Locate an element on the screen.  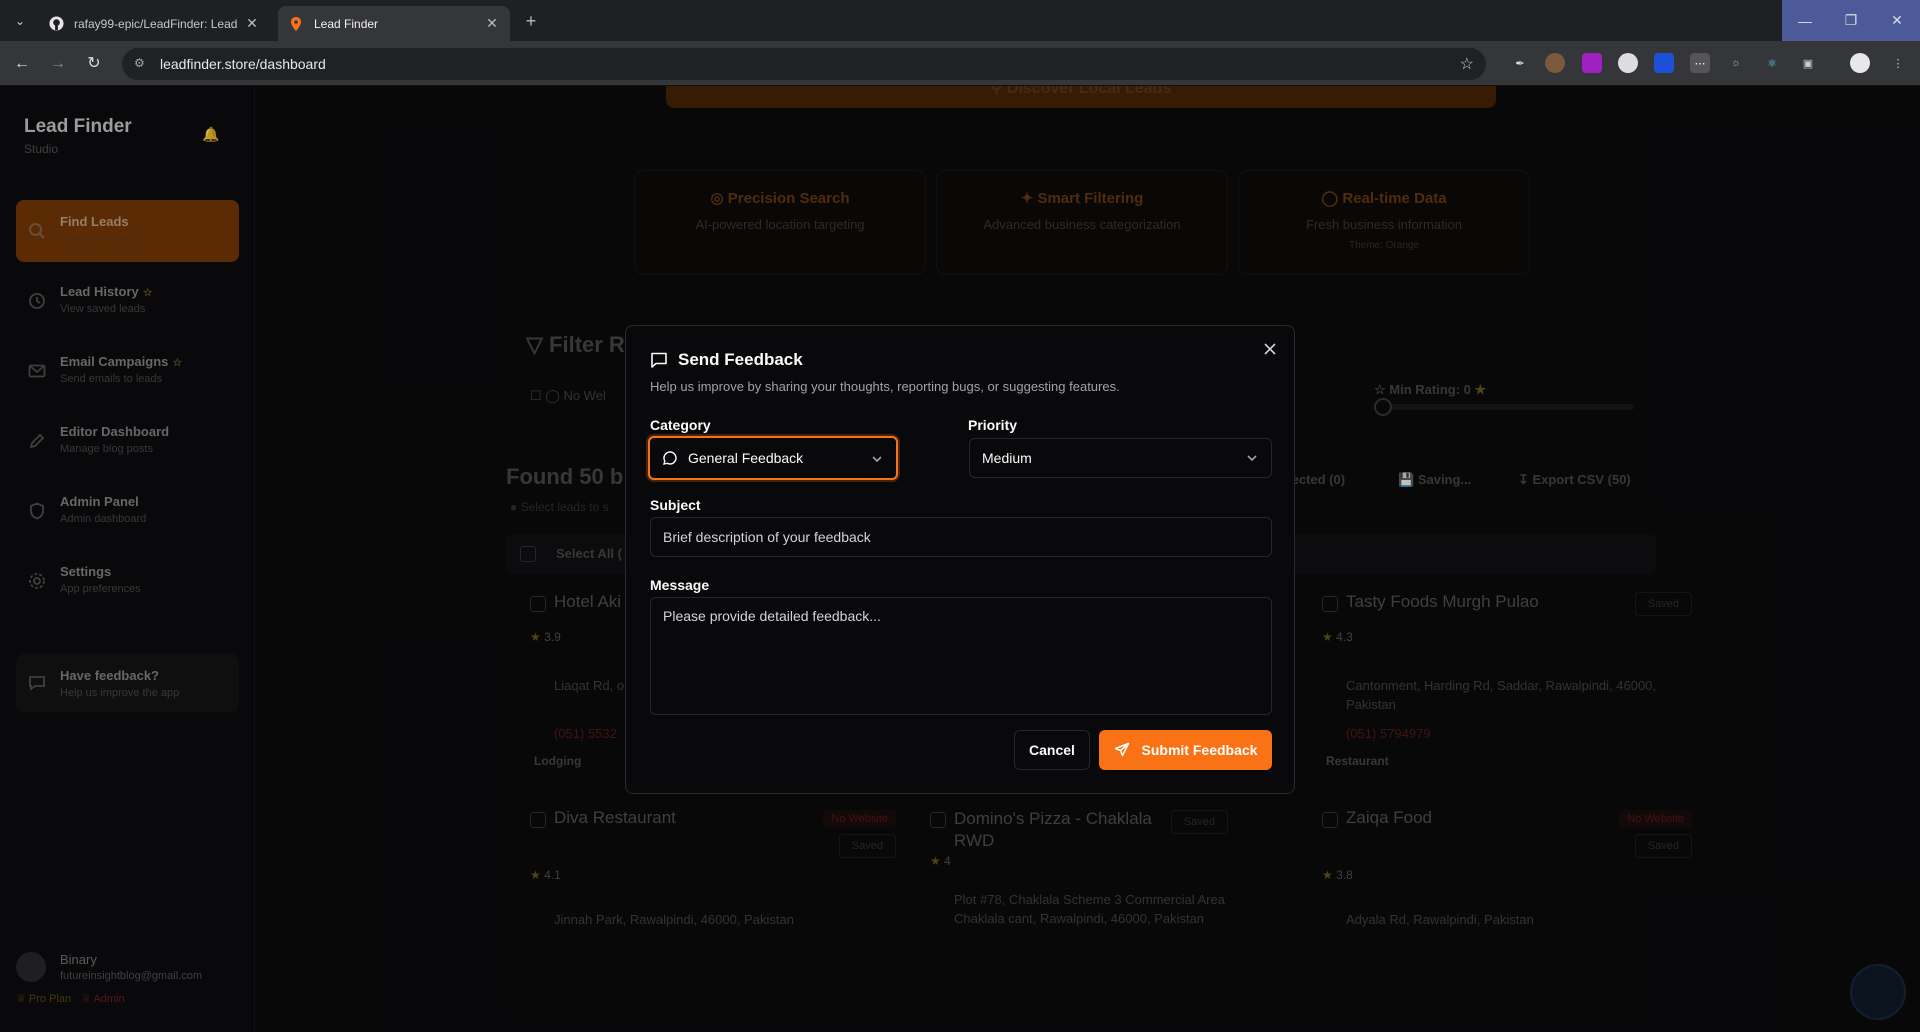
priority-select: Medium is located at coordinates (1120, 458).